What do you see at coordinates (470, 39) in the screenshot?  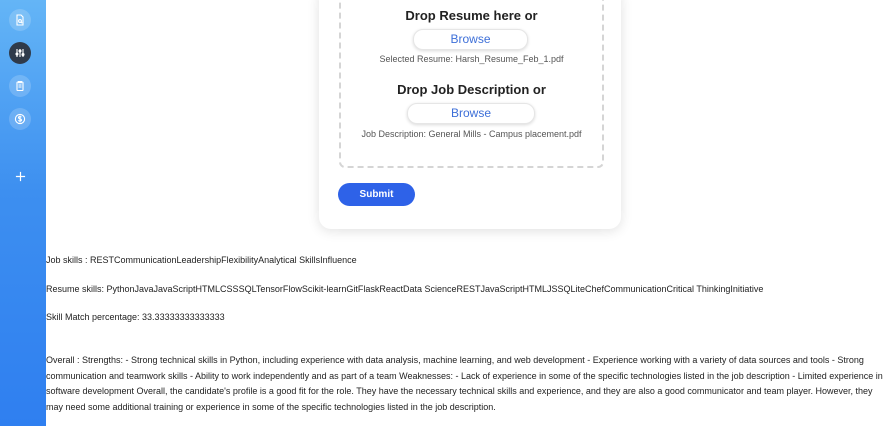 I see `resume-browse-button: Browse` at bounding box center [470, 39].